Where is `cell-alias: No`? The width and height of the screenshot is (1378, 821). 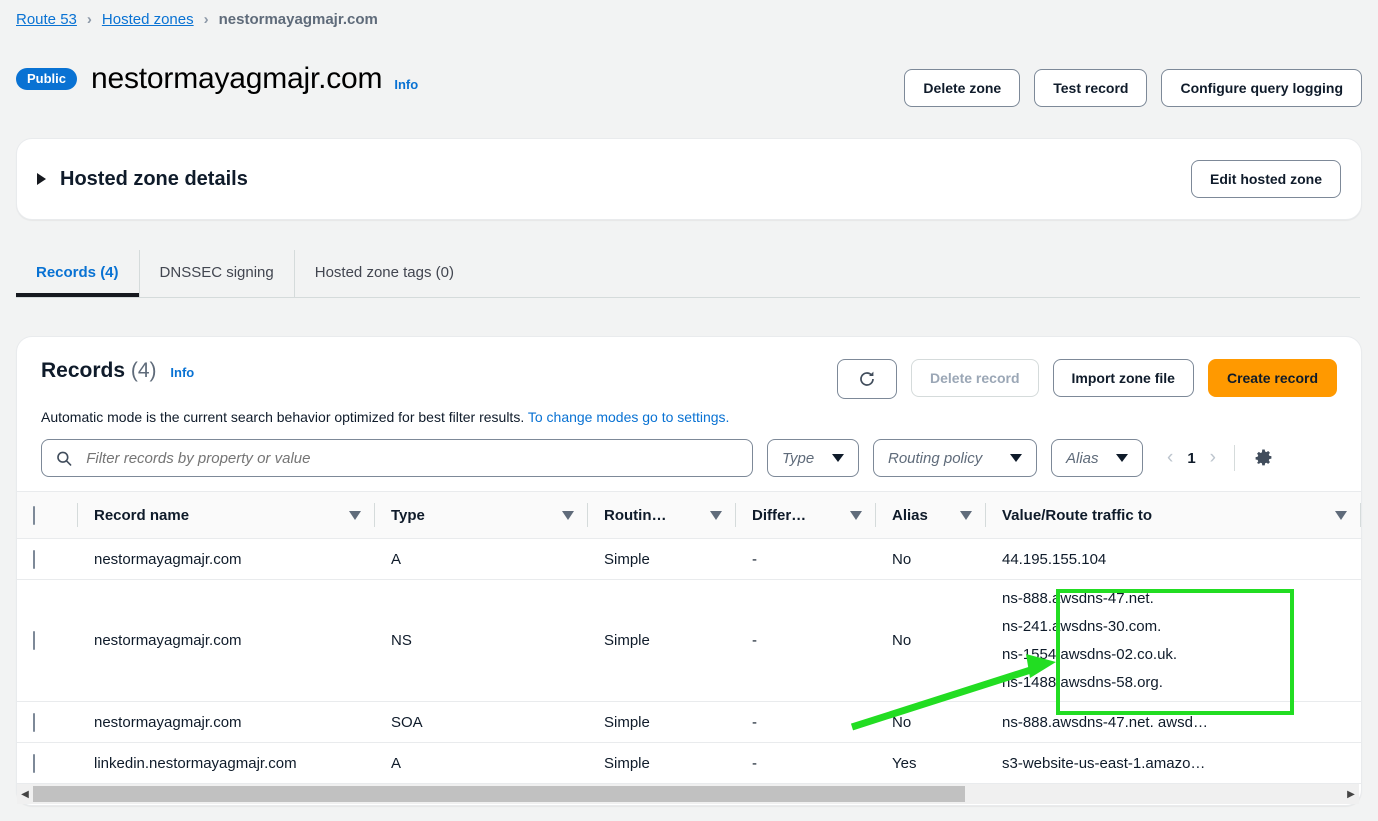 cell-alias: No is located at coordinates (931, 722).